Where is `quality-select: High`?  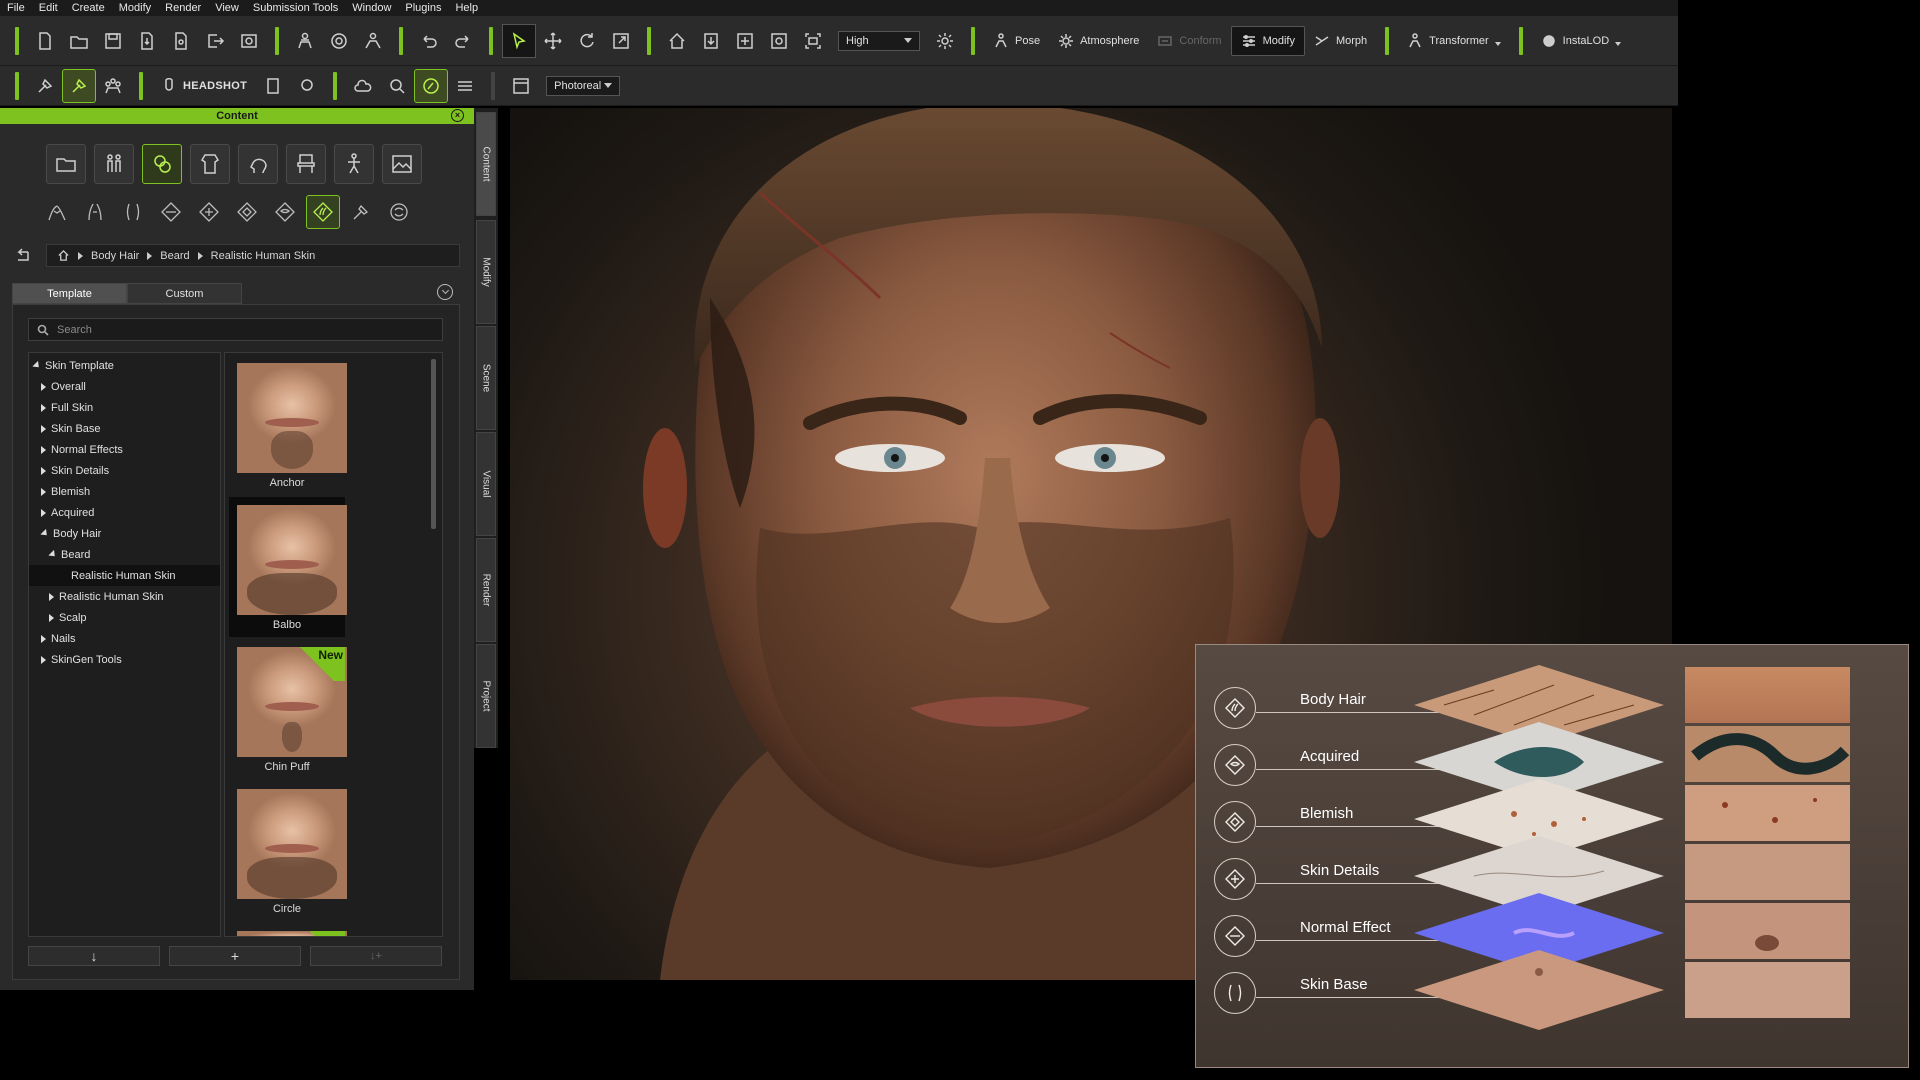
quality-select: High is located at coordinates (879, 40).